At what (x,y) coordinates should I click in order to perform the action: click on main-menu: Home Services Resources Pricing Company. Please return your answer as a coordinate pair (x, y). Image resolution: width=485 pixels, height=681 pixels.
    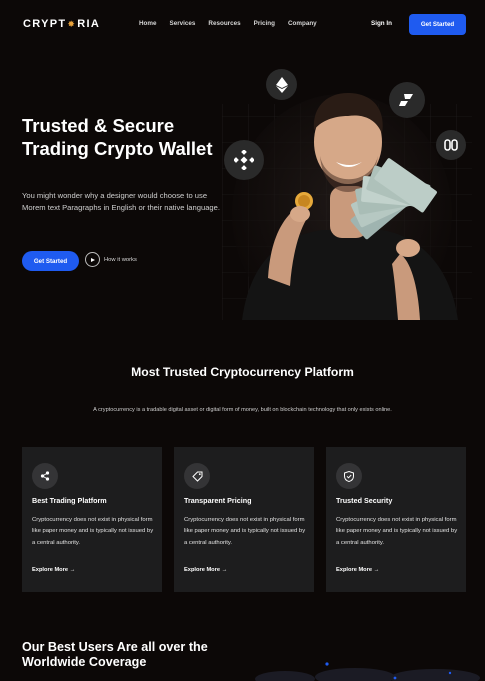
    Looking at the image, I should click on (228, 23).